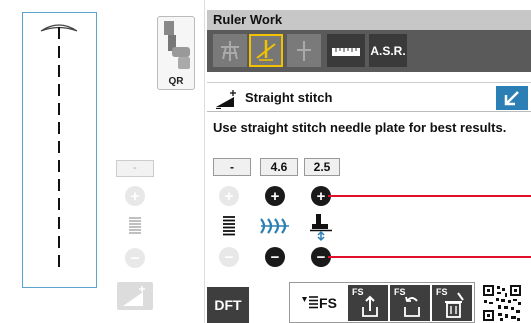 This screenshot has height=323, width=531. I want to click on needle-up-icon, so click(230, 50).